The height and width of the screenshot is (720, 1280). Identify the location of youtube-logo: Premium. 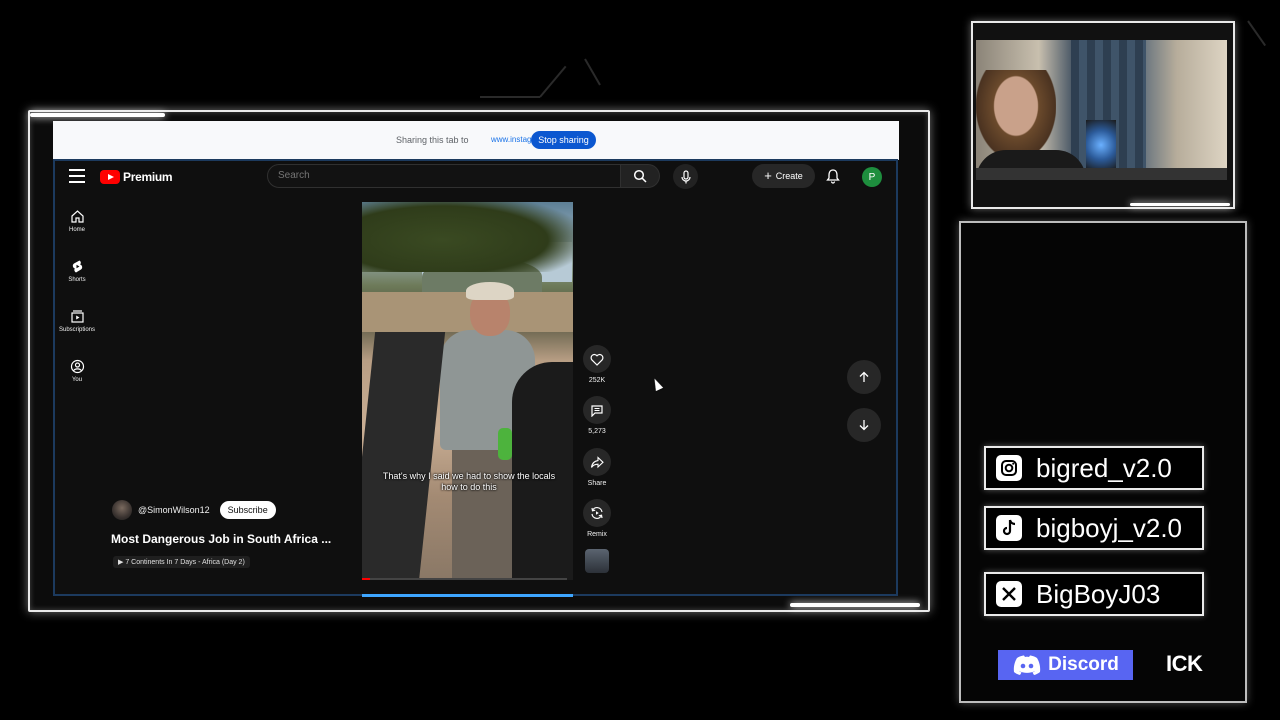
(136, 177).